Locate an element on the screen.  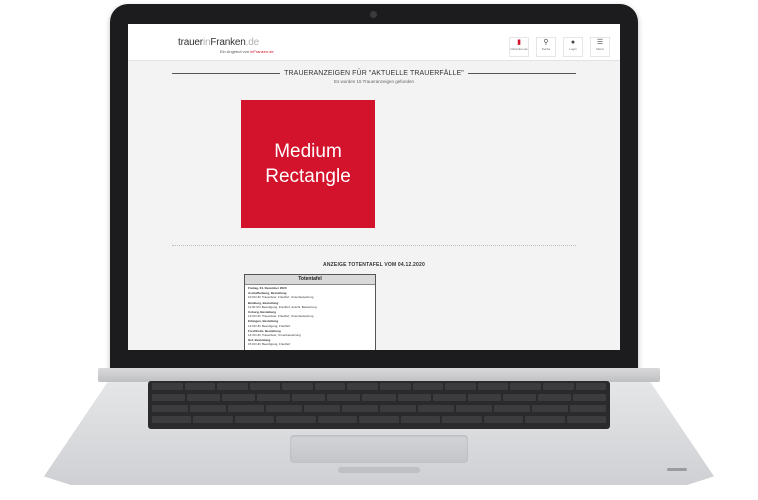
ad-label-line2: Rectangle is located at coordinates (308, 176).